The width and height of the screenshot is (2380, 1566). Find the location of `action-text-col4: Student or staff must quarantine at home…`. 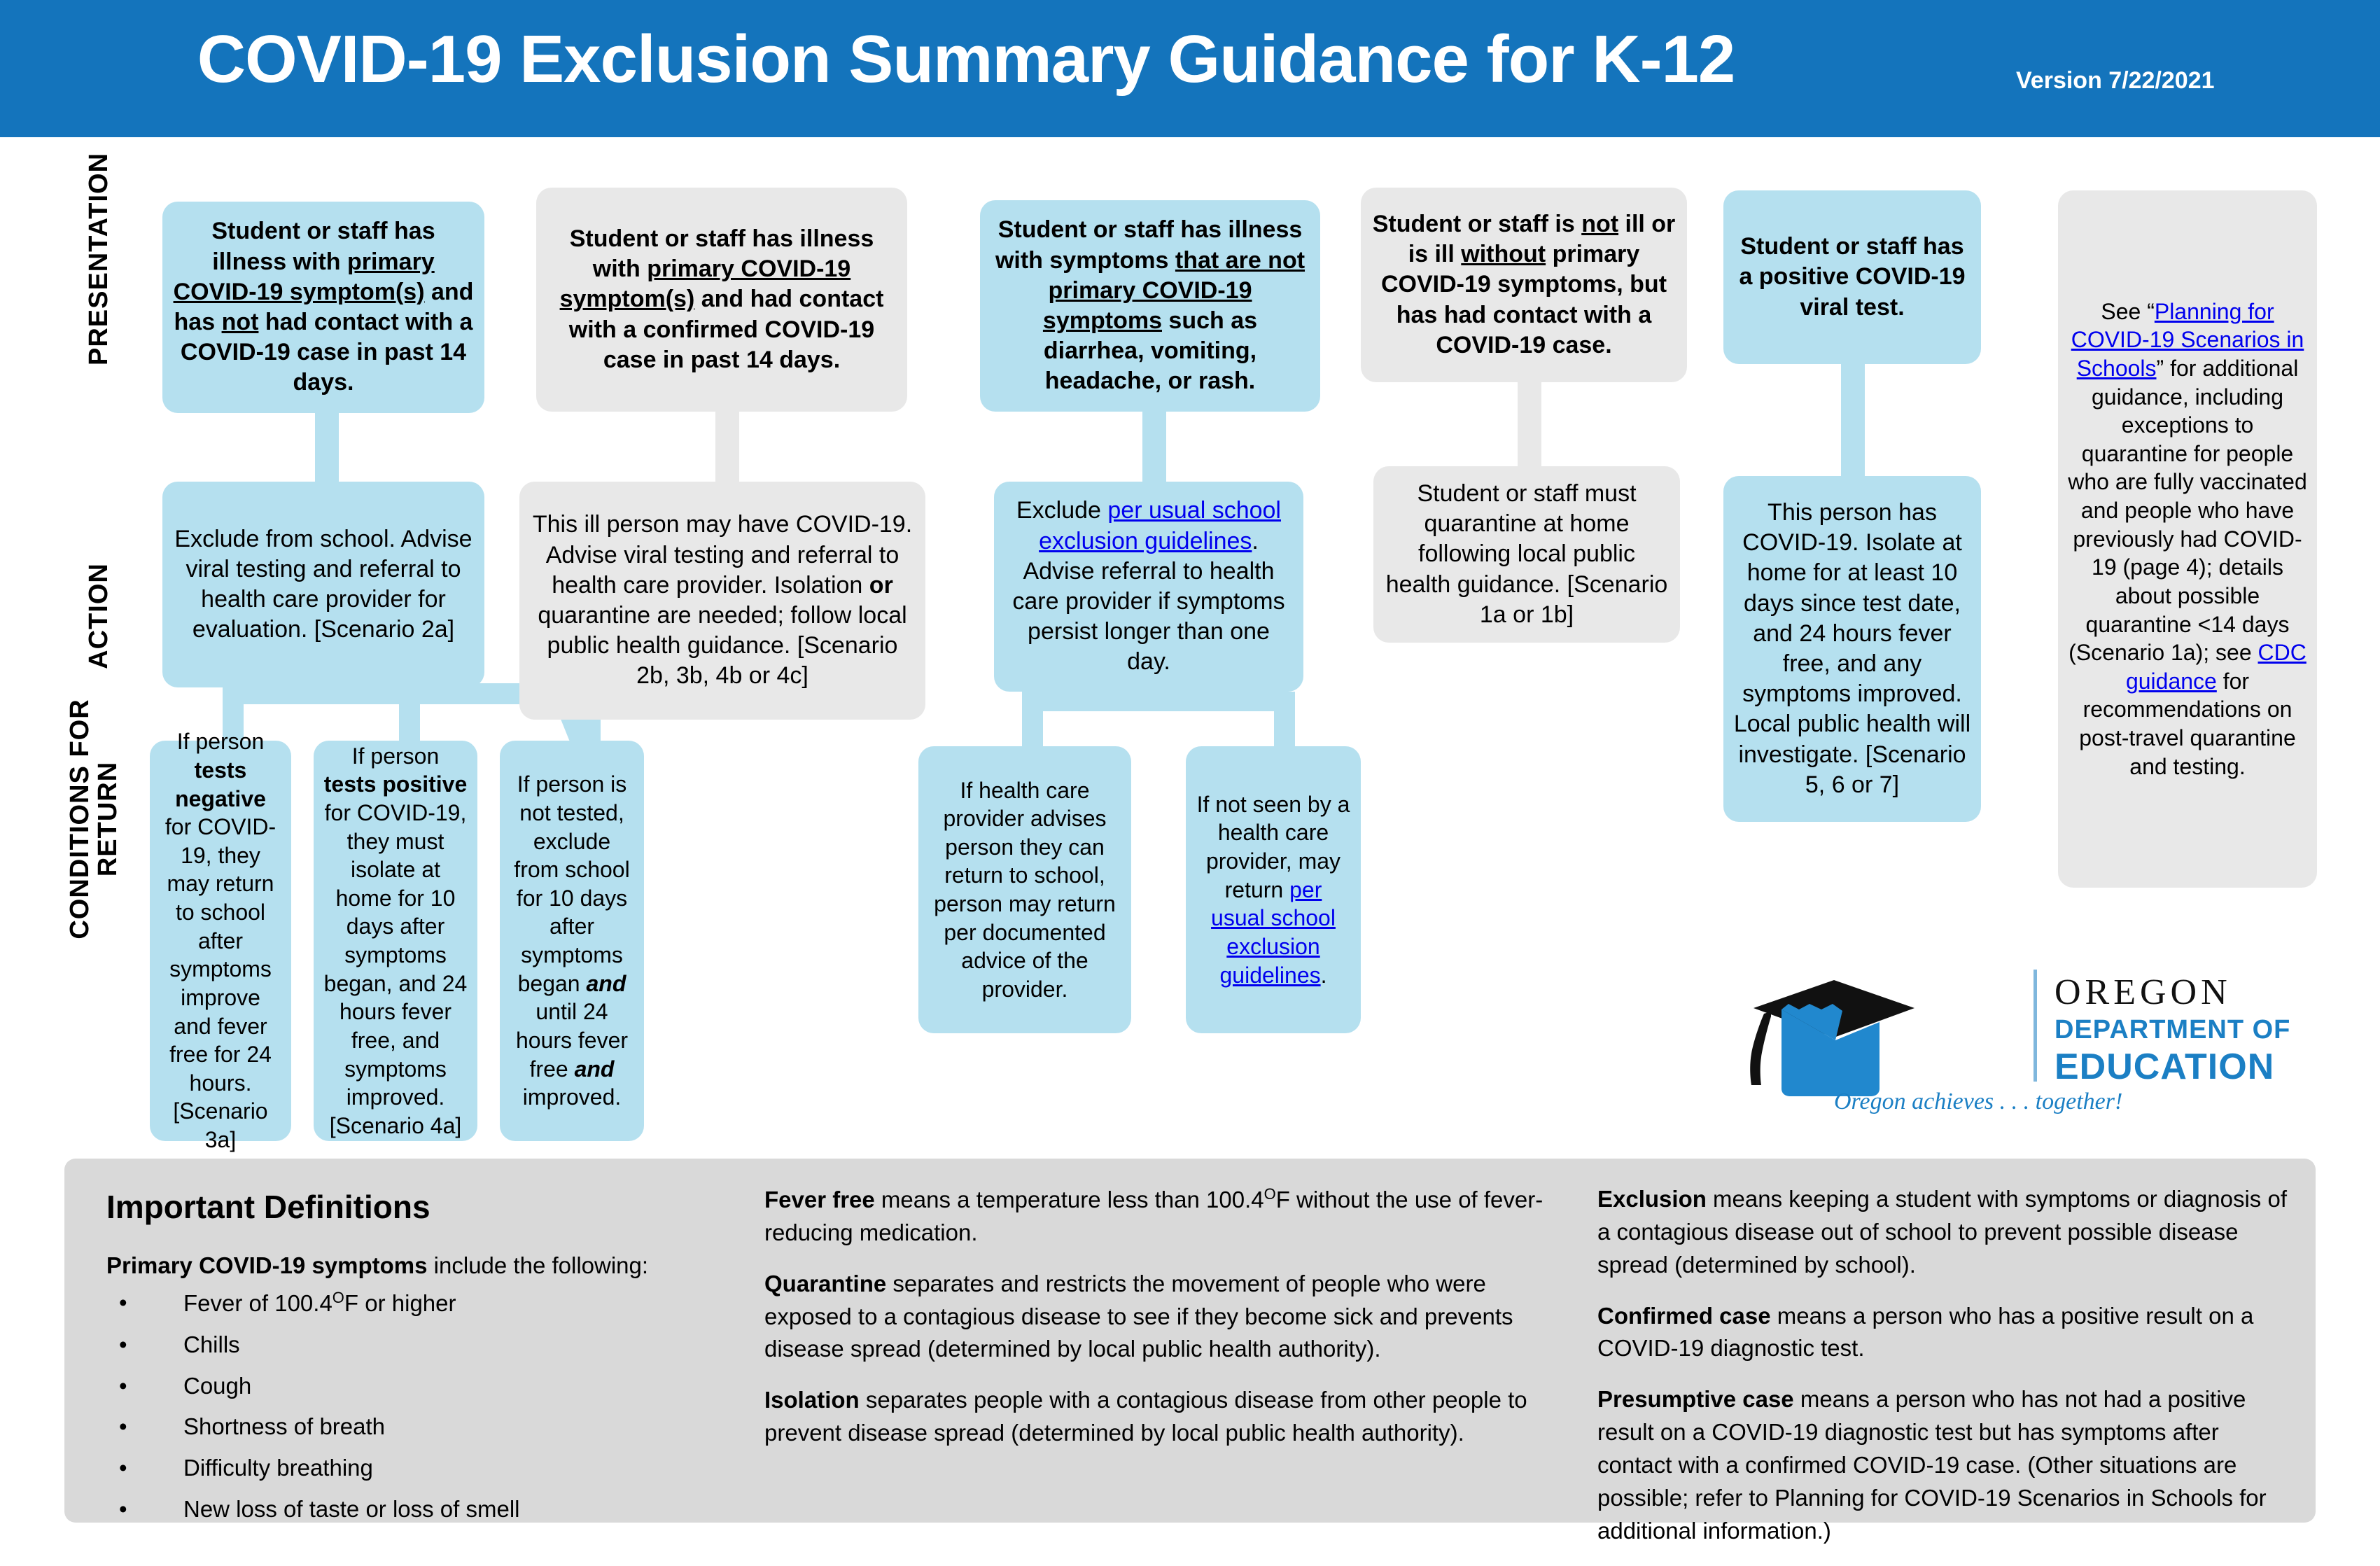

action-text-col4: Student or staff must quarantine at home… is located at coordinates (1526, 554).